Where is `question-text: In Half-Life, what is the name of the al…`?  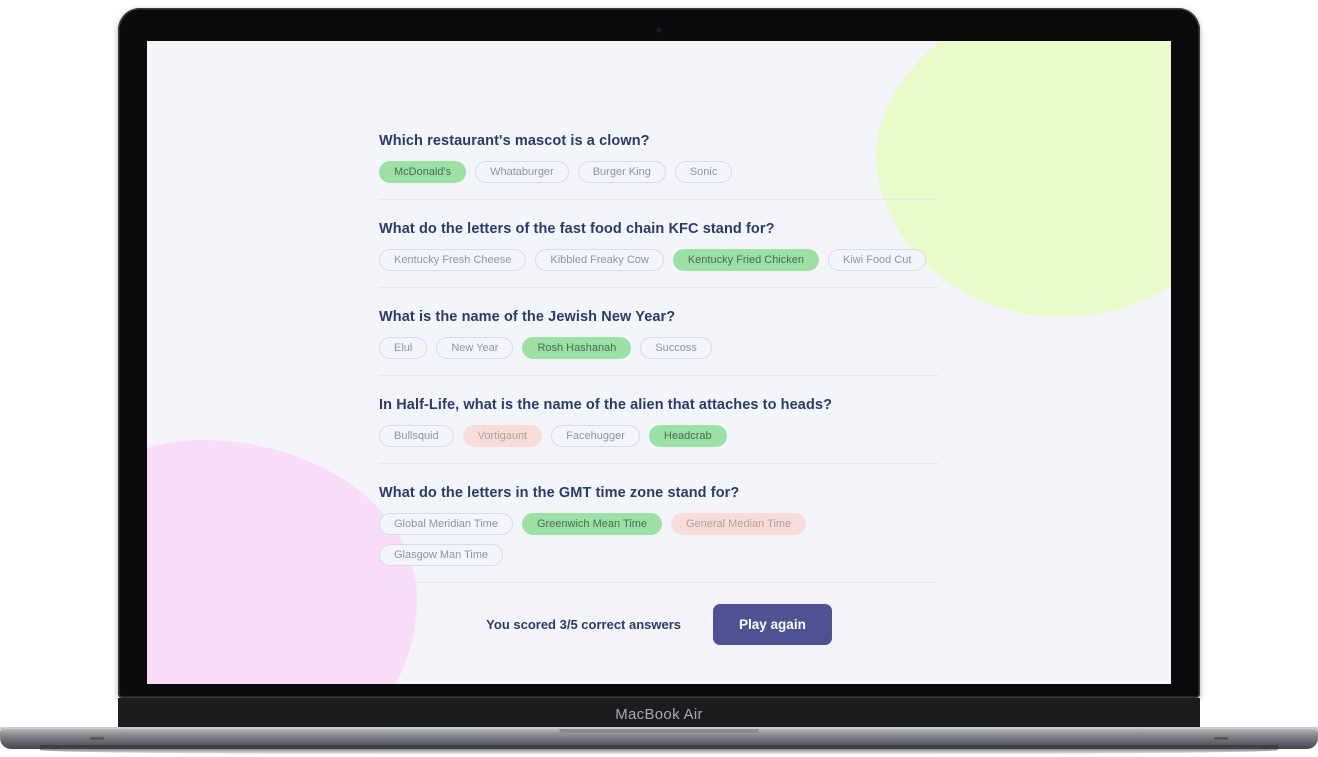 question-text: In Half-Life, what is the name of the al… is located at coordinates (606, 405).